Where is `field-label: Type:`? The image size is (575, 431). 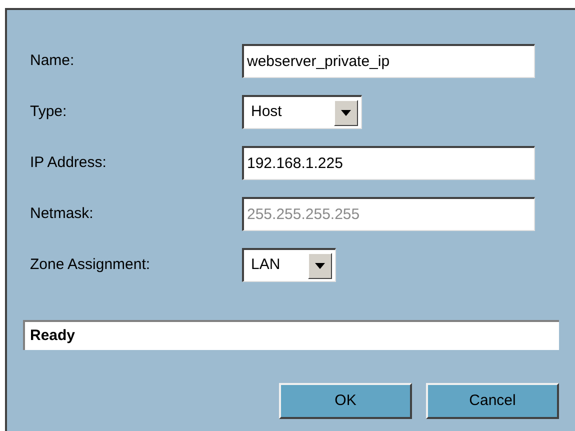
field-label: Type: is located at coordinates (48, 112).